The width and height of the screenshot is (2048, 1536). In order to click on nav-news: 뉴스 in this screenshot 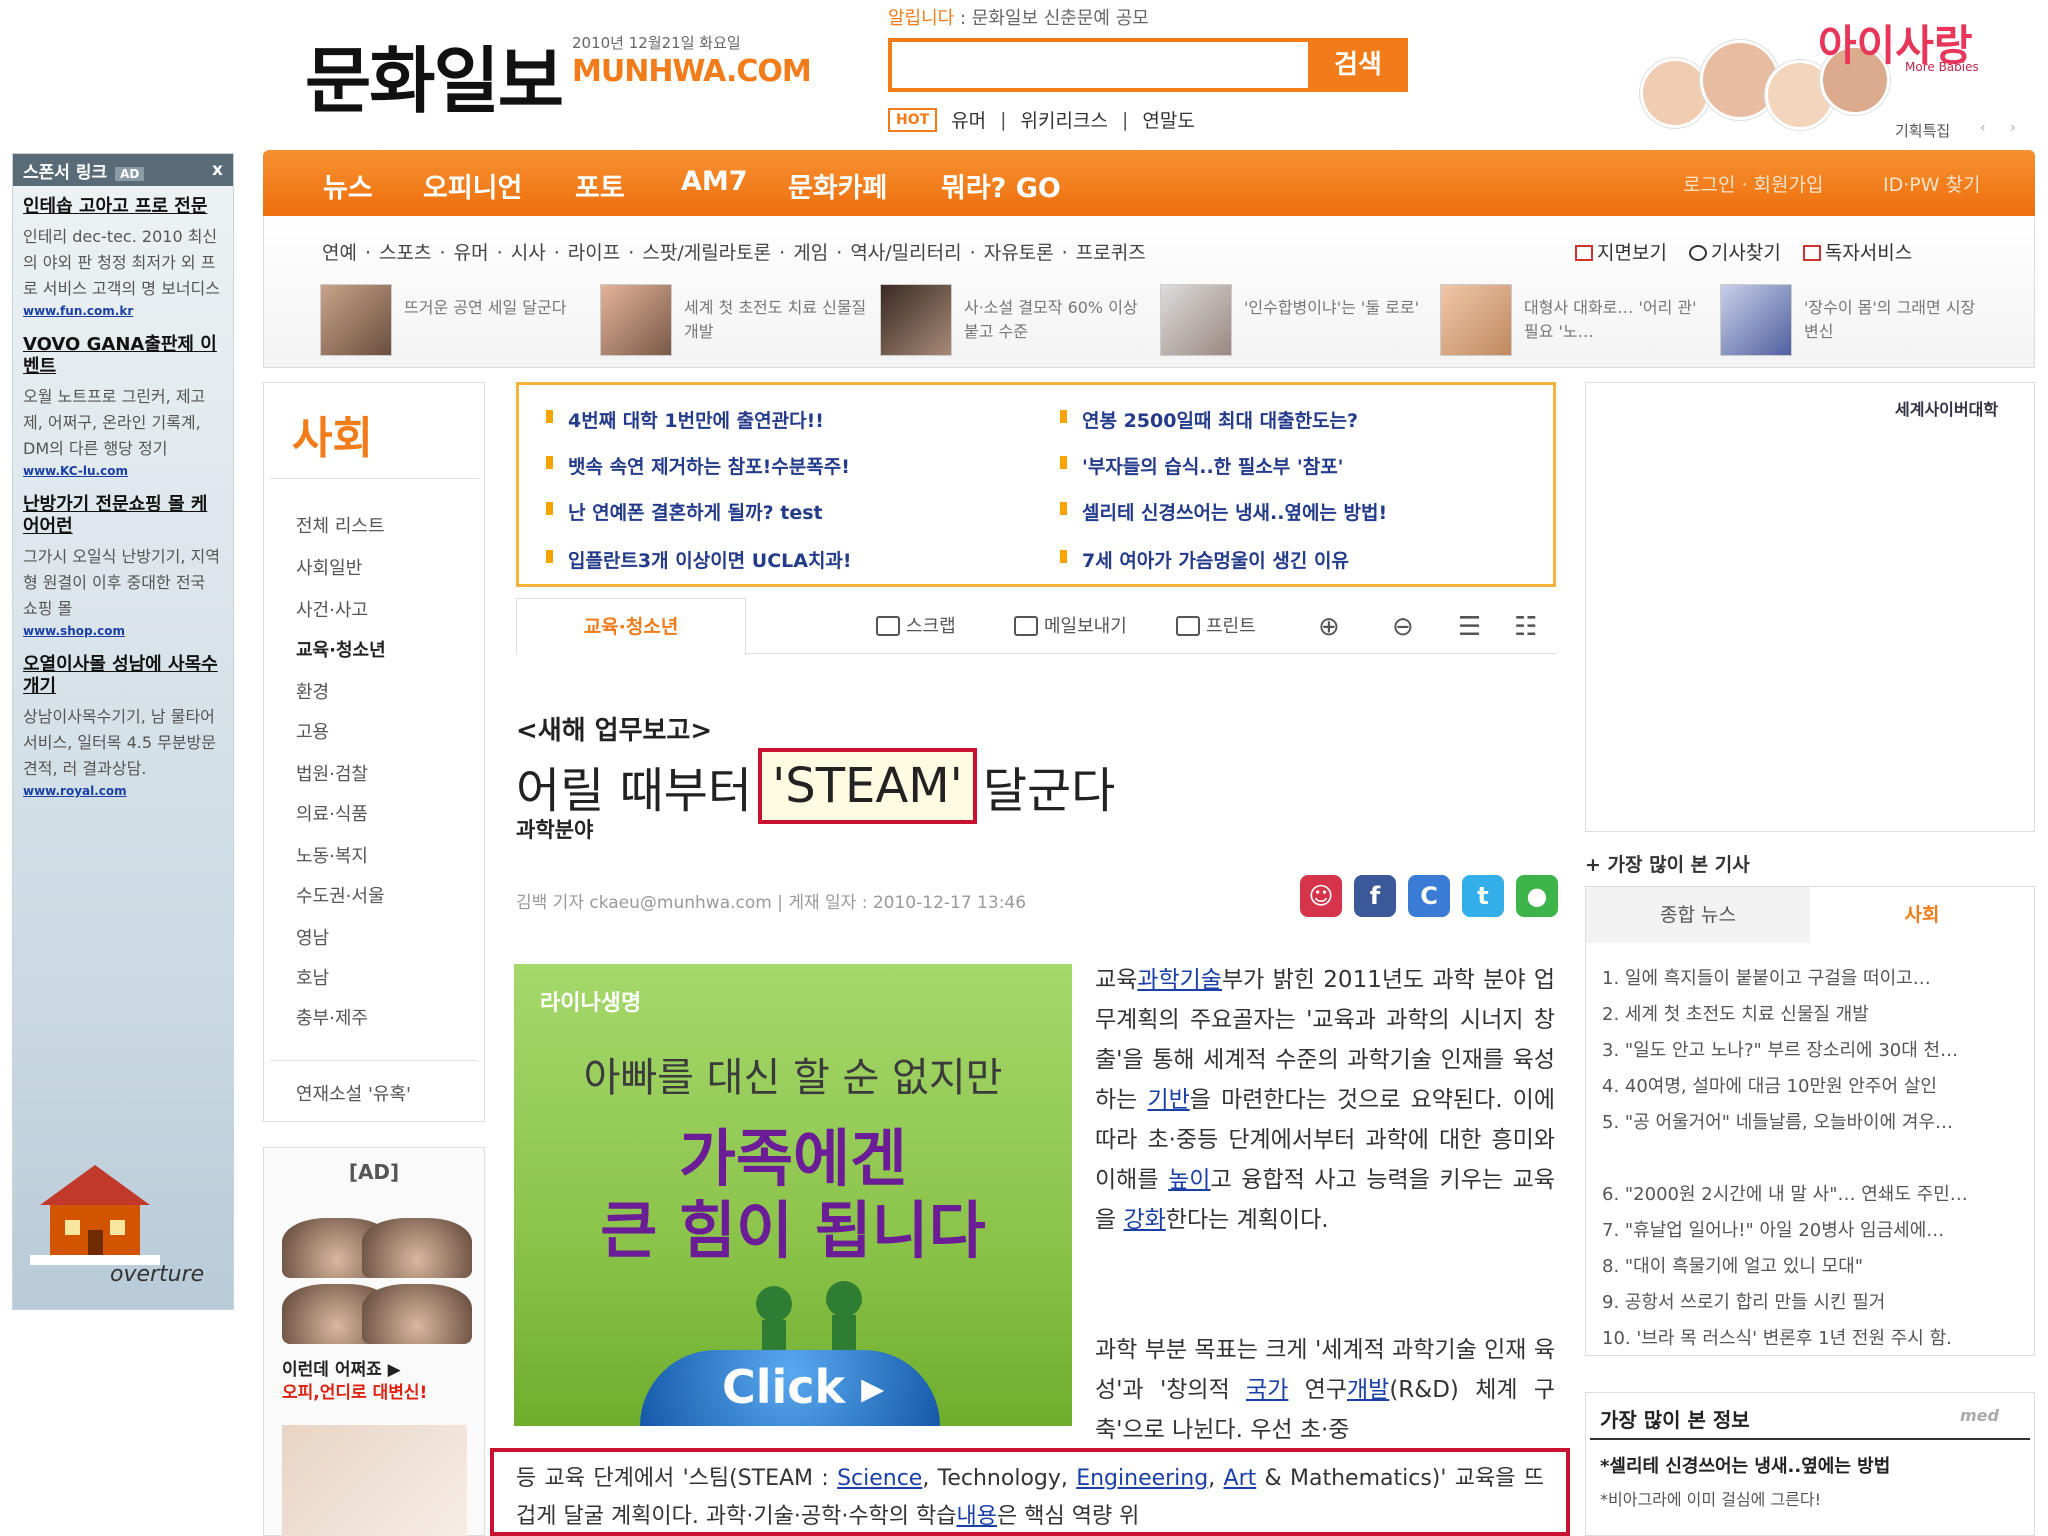, I will do `click(348, 185)`.